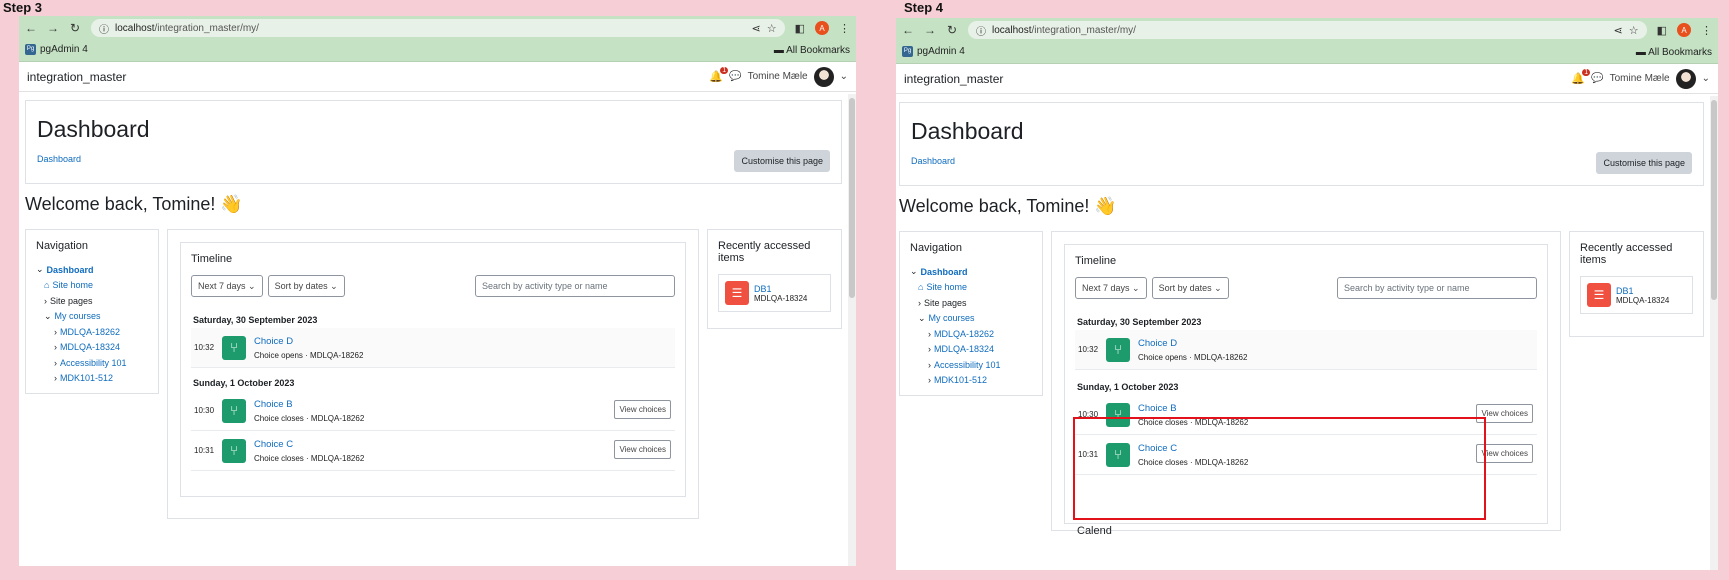 The height and width of the screenshot is (580, 1729). Describe the element at coordinates (437, 77) in the screenshot. I see `moodle-topbar: integration_master 🔔 1 💬 Tomine Mæle ⌄` at that location.